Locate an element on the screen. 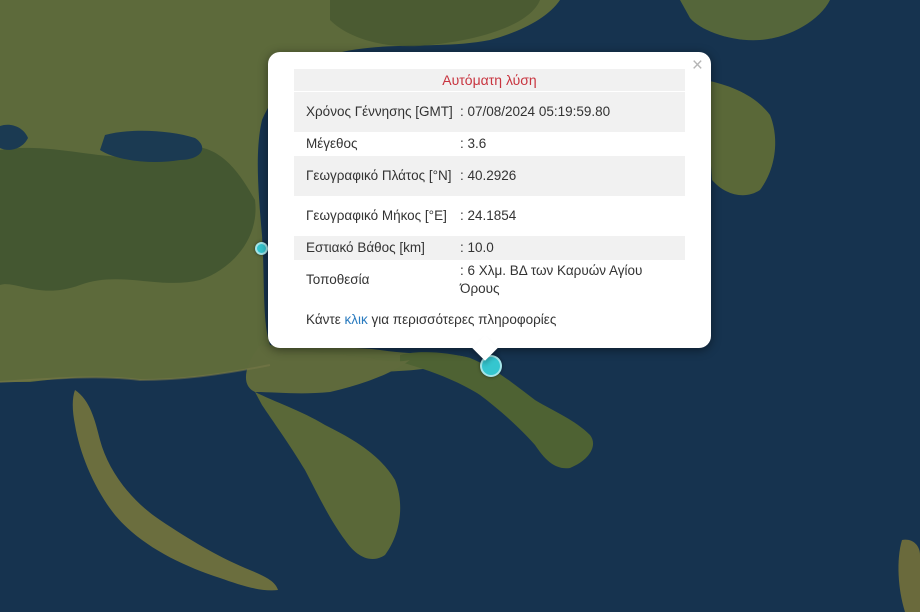 The image size is (920, 612). row-value: : 6 Χλμ. ΒΔ των Καρυών Αγίου Όρους is located at coordinates (551, 279).